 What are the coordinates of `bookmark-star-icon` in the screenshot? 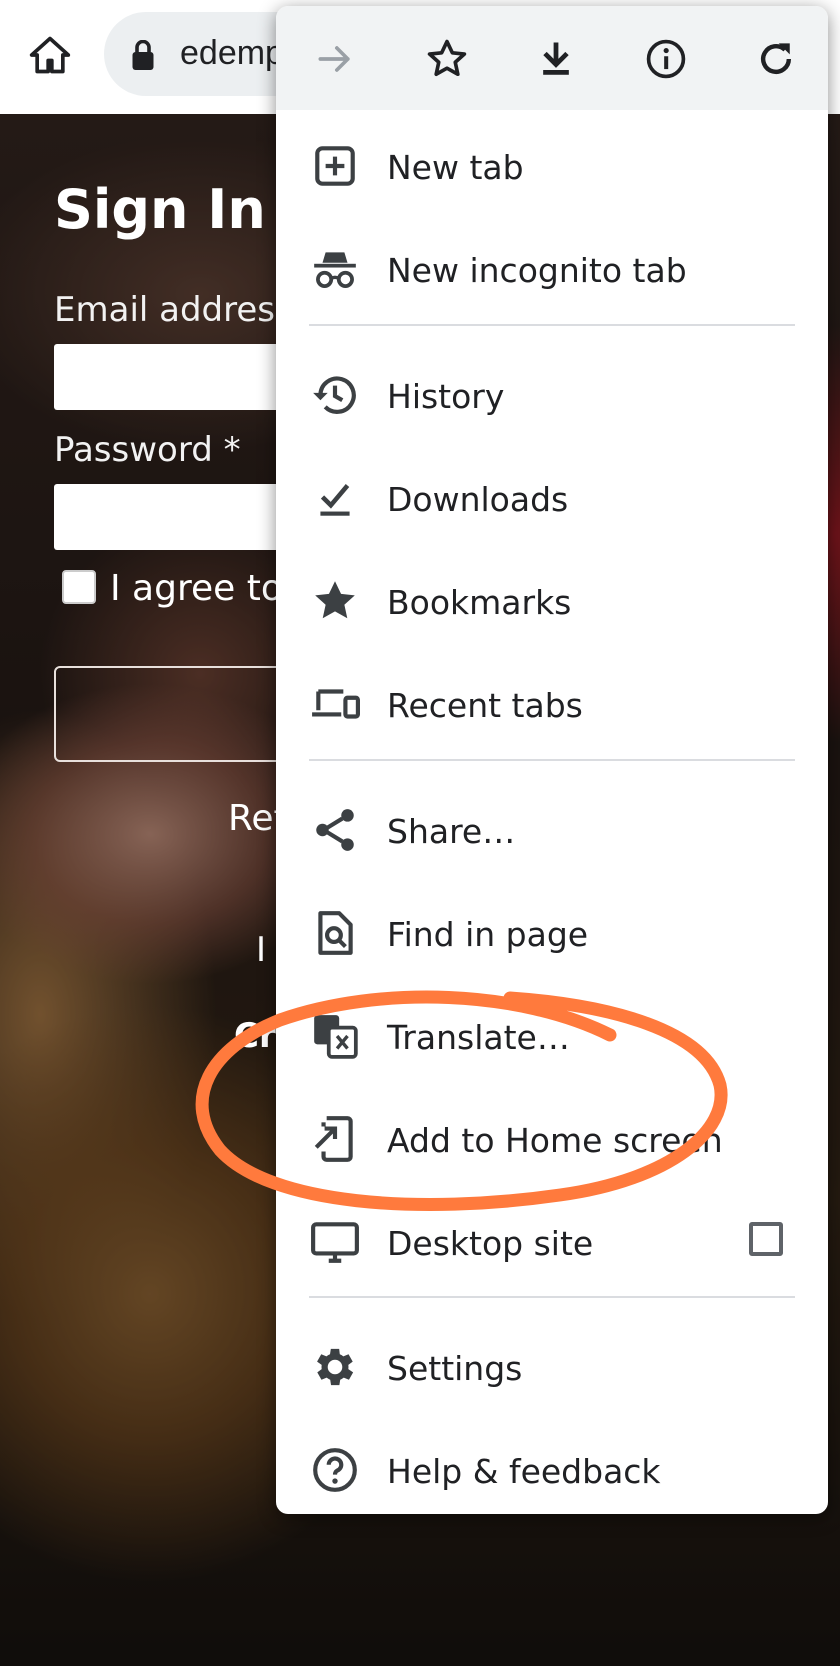 It's located at (447, 59).